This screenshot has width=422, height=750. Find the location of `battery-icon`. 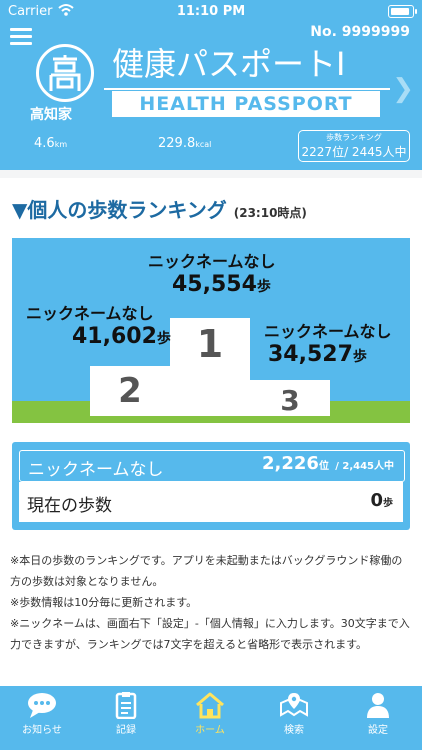

battery-icon is located at coordinates (402, 11).